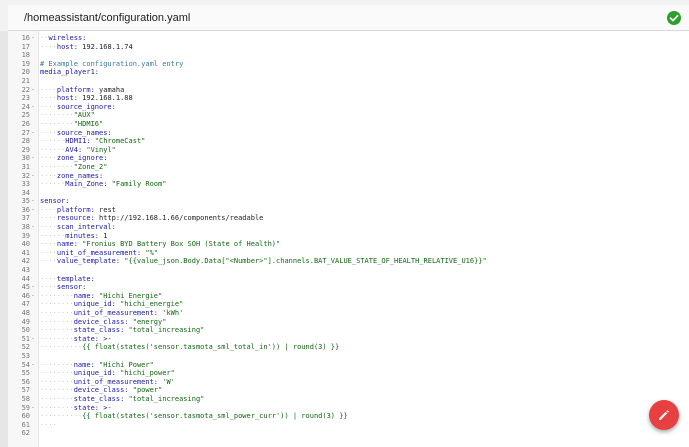 Image resolution: width=689 pixels, height=447 pixels. Describe the element at coordinates (348, 81) in the screenshot. I see `code-line: 21` at that location.